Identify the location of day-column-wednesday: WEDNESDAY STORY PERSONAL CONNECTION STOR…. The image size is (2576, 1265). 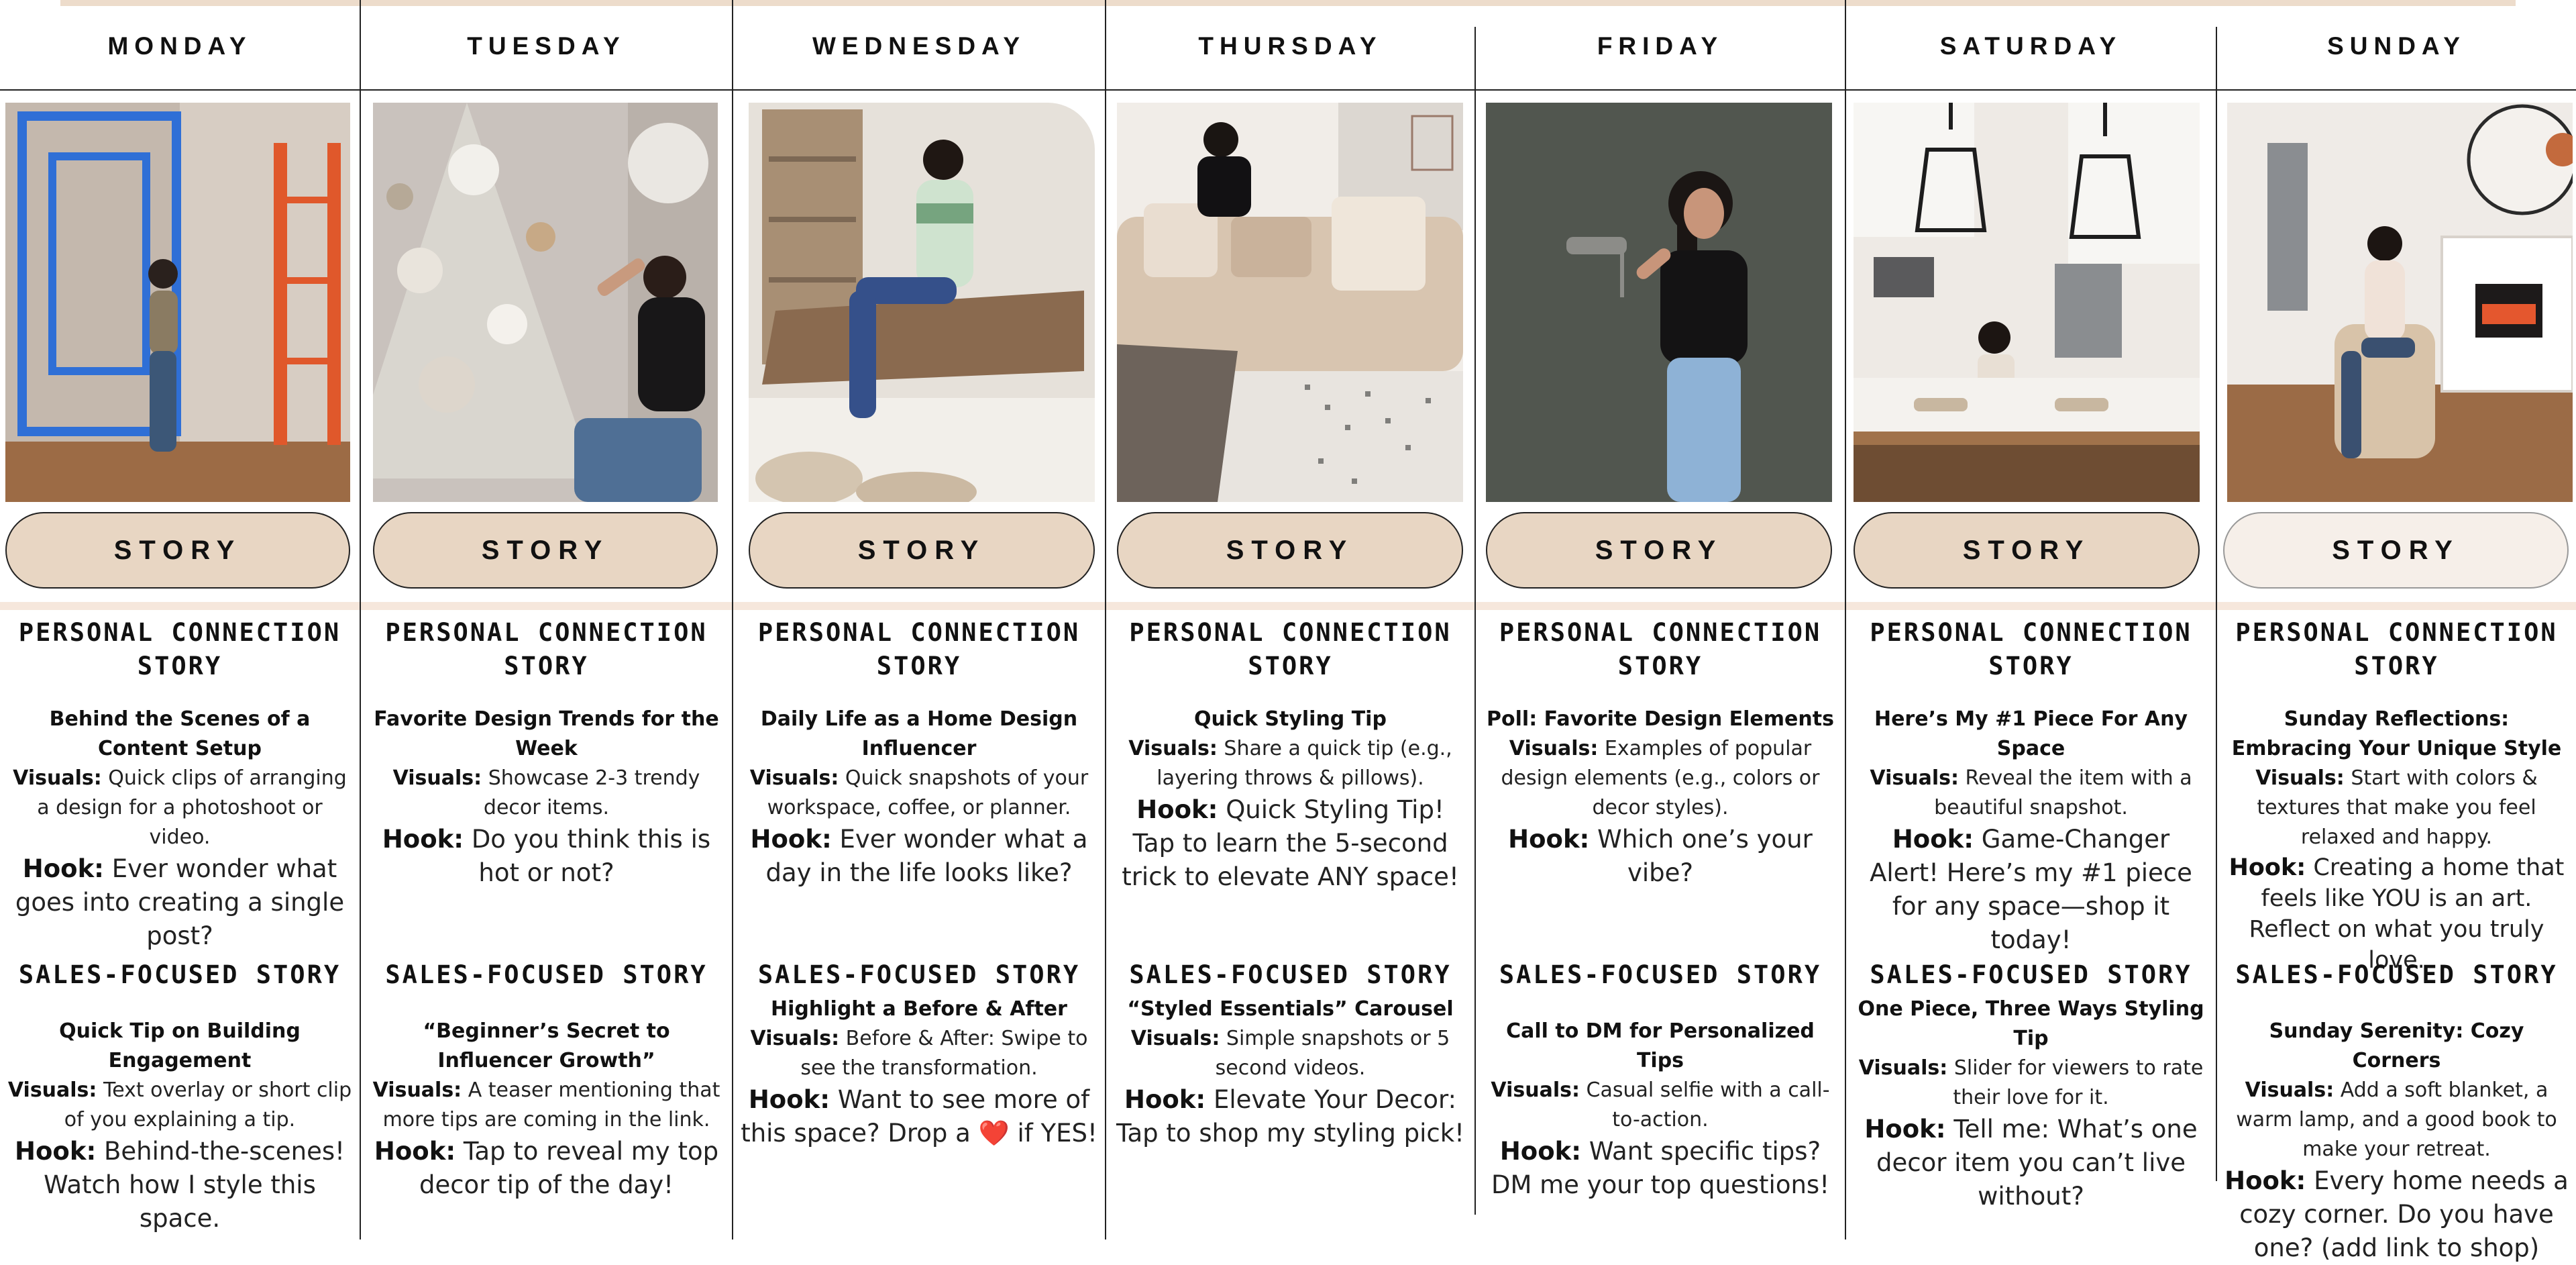
(919, 620).